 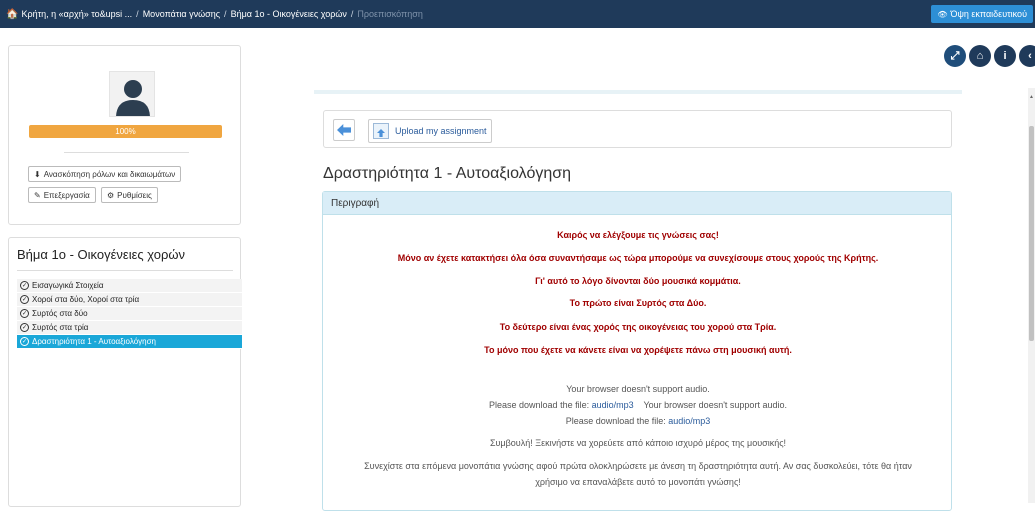 What do you see at coordinates (129, 328) in the screenshot?
I see `sidebar-item-syrtos-three: ✓ Συρτός στα τρία` at bounding box center [129, 328].